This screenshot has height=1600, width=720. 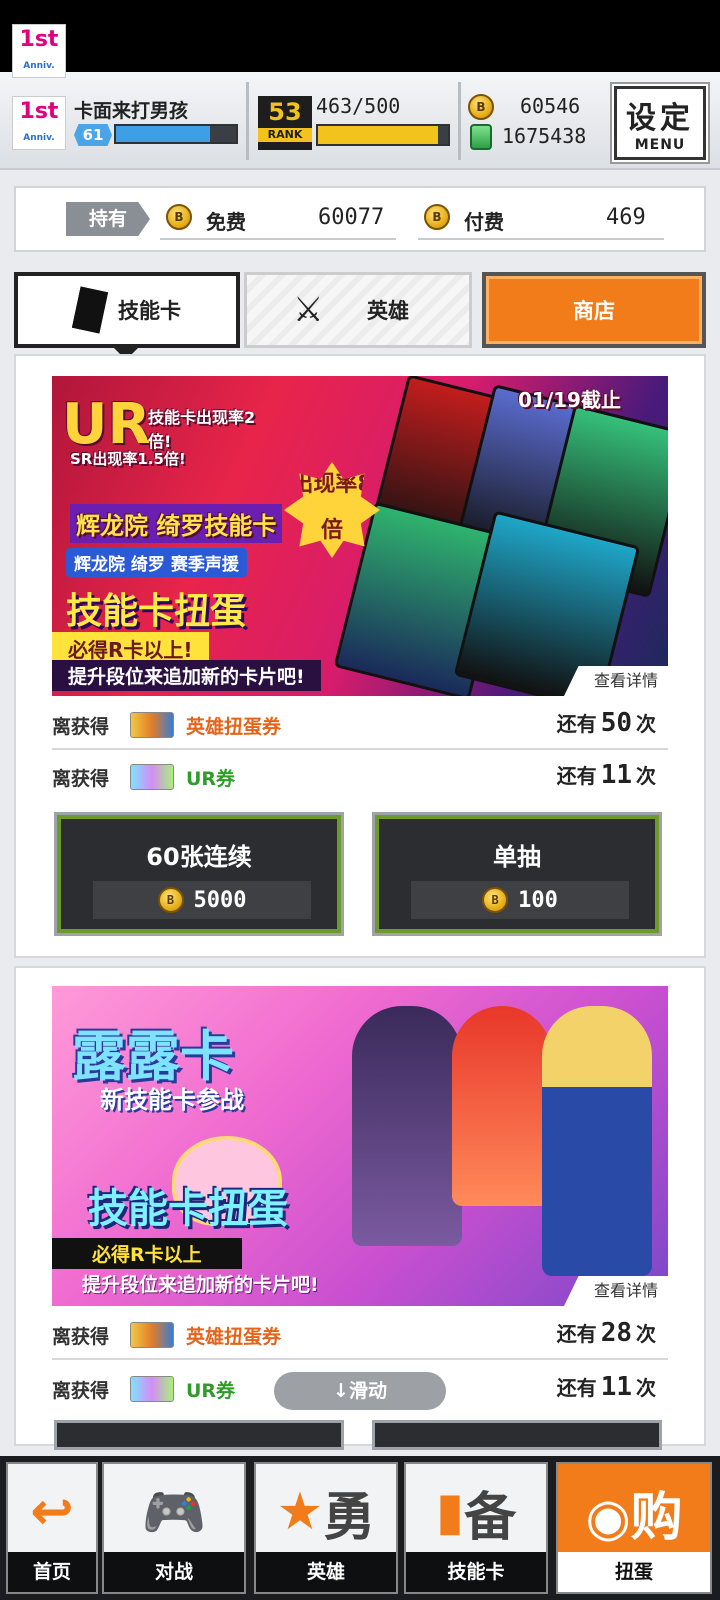 What do you see at coordinates (538, 900) in the screenshot?
I see `single-pull-cost-value: 100` at bounding box center [538, 900].